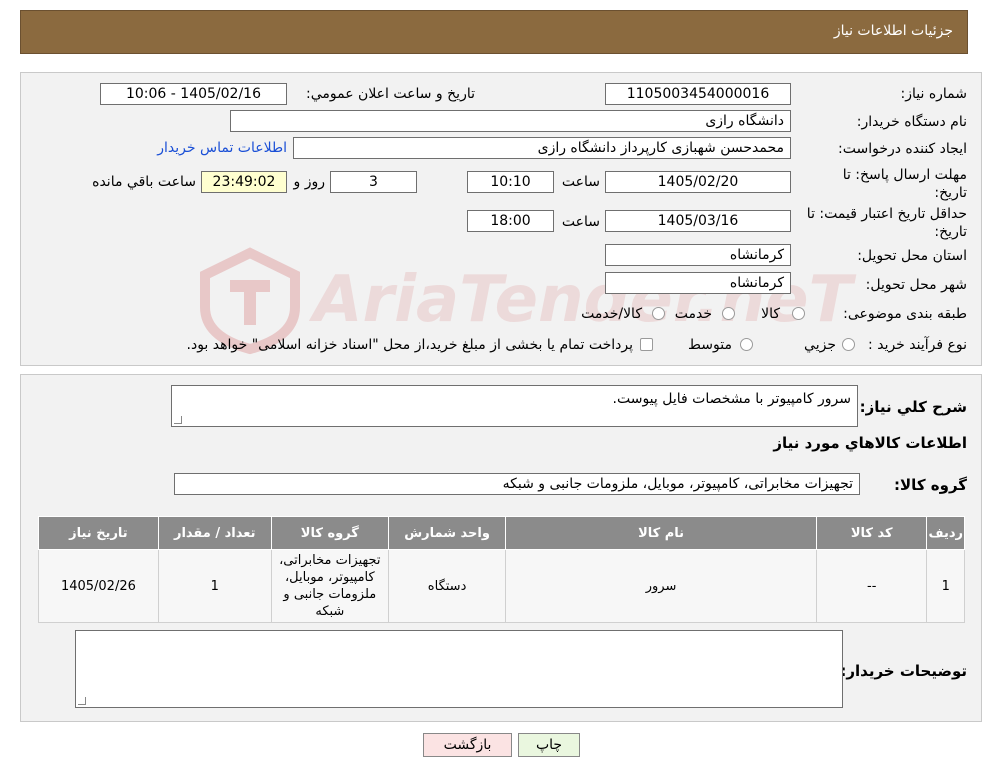 This screenshot has width=985, height=778. Describe the element at coordinates (886, 223) in the screenshot. I see `validity-label-text: حداقل تاریخ اعتبار قیمت: تا تاریخ:` at that location.